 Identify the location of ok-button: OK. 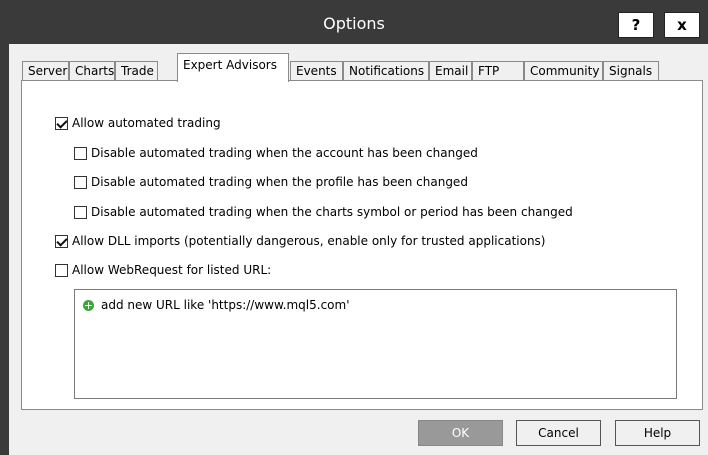
(460, 433).